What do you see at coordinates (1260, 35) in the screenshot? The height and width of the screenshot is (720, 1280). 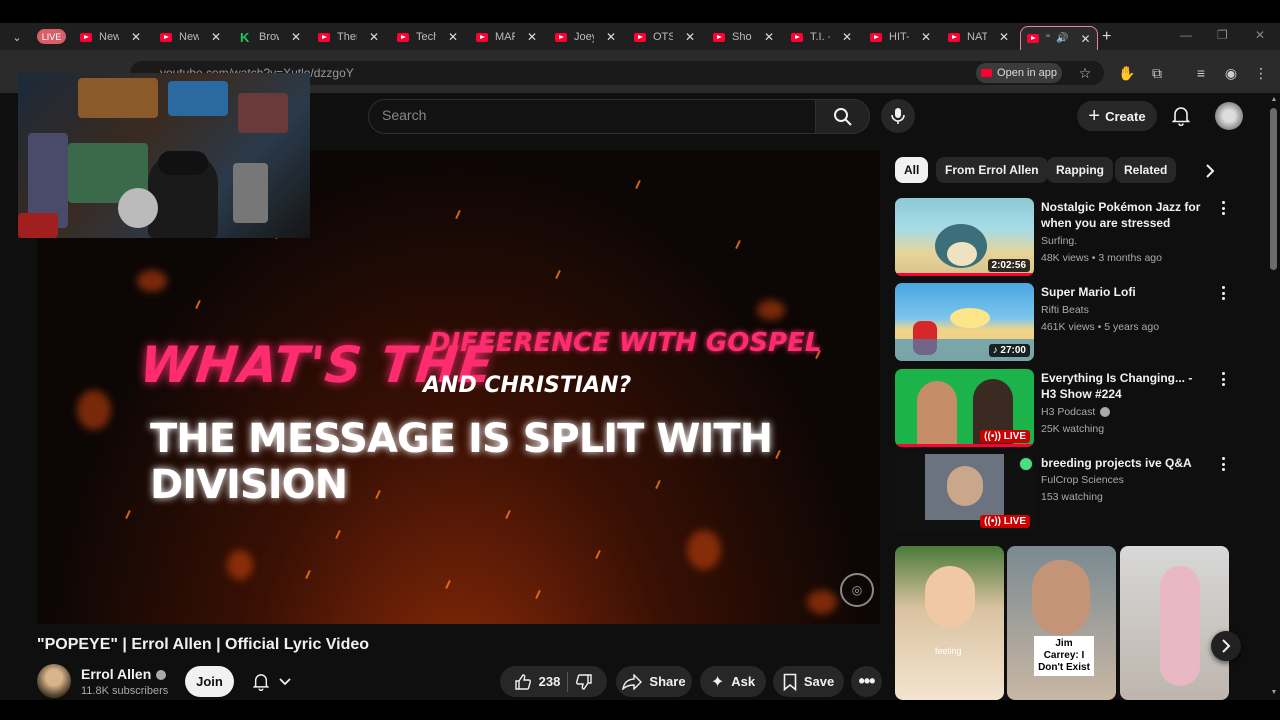 I see `window-close-icon: ✕` at bounding box center [1260, 35].